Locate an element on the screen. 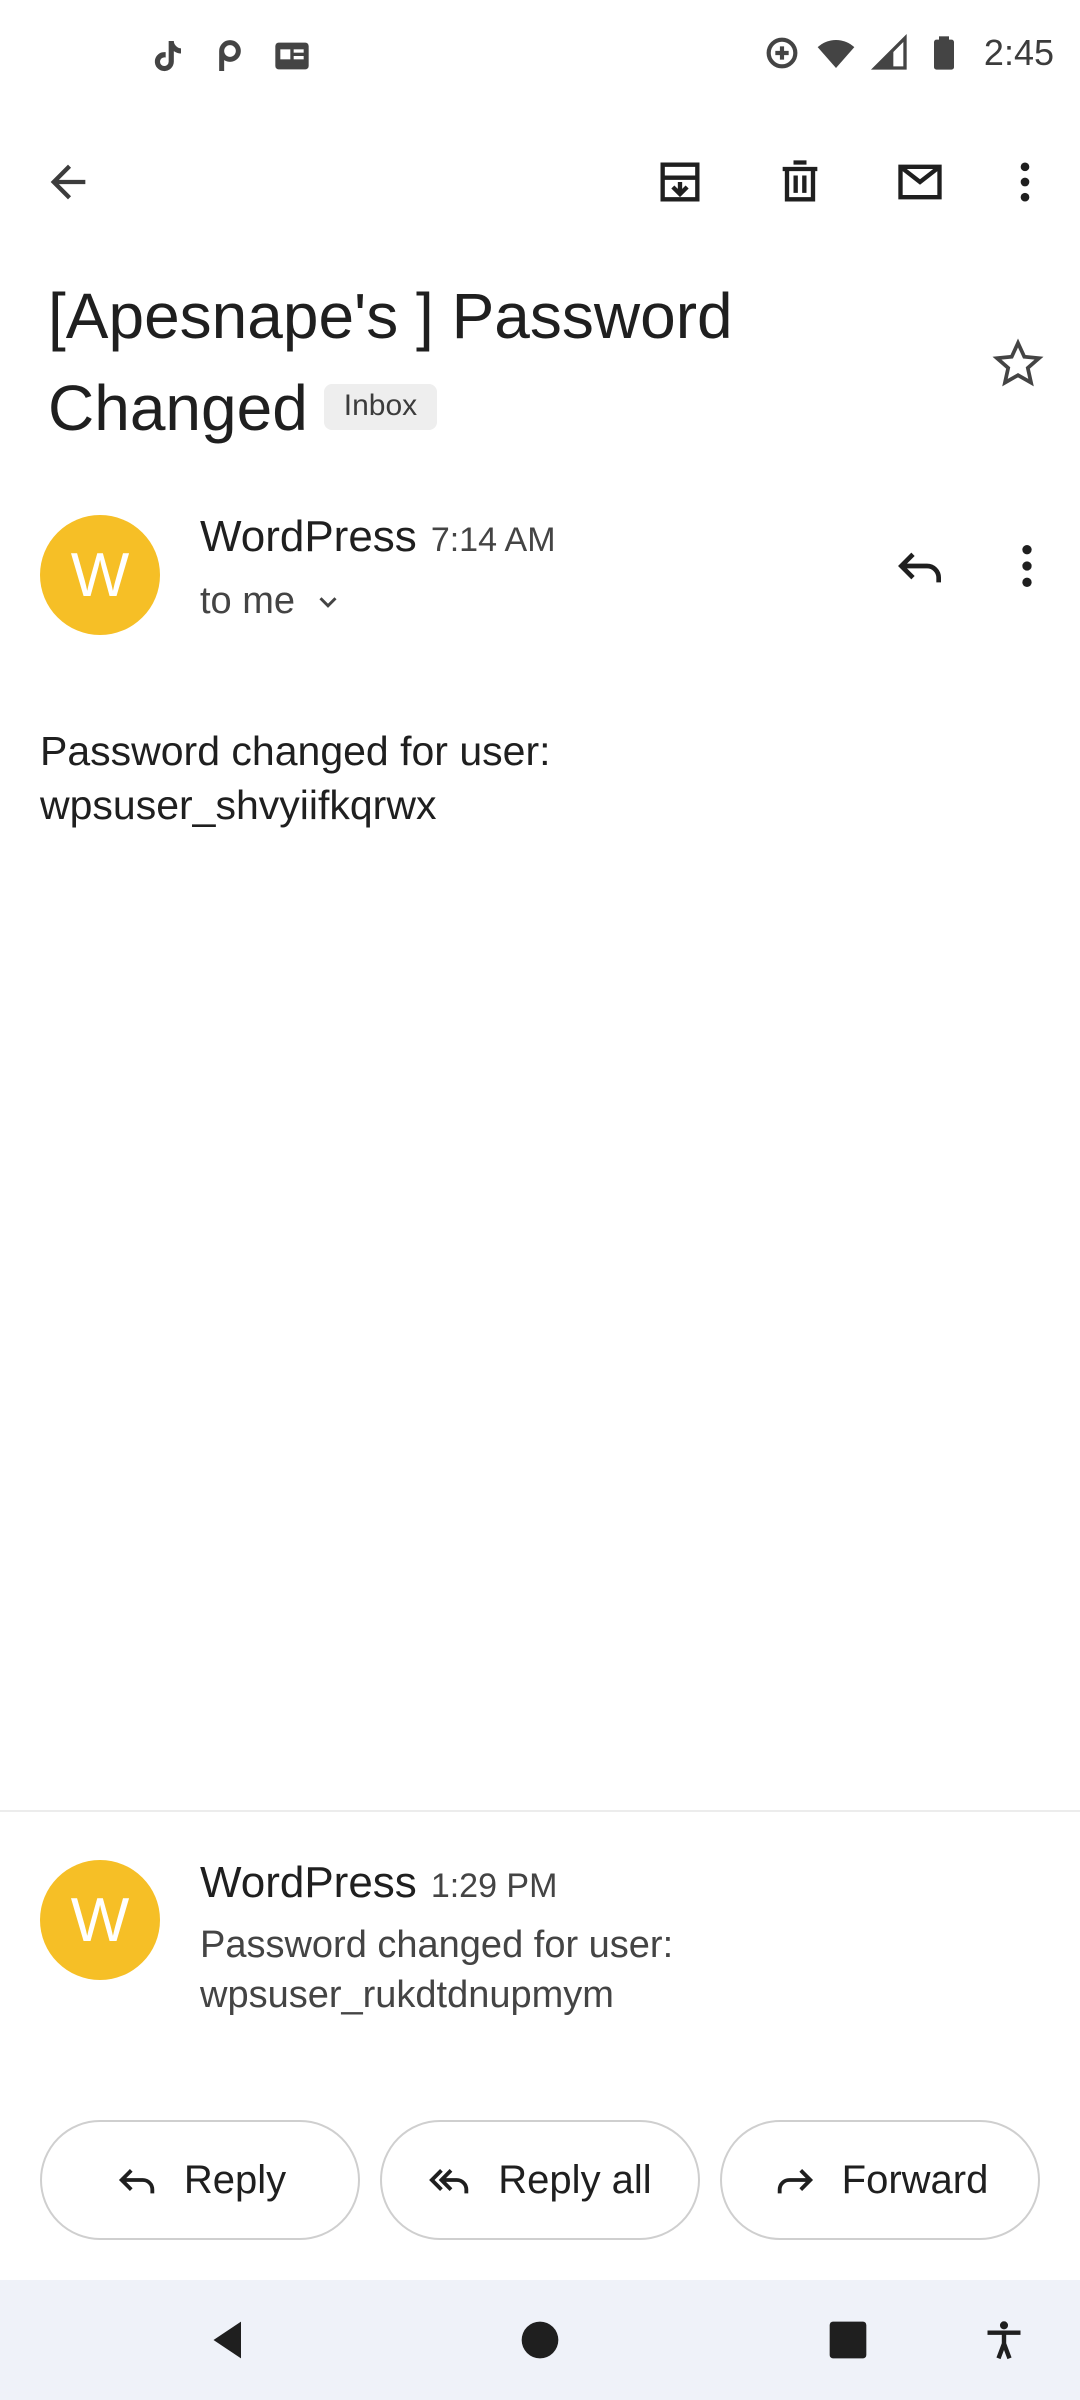 This screenshot has width=1080, height=2400. reply-label: Reply is located at coordinates (235, 2179).